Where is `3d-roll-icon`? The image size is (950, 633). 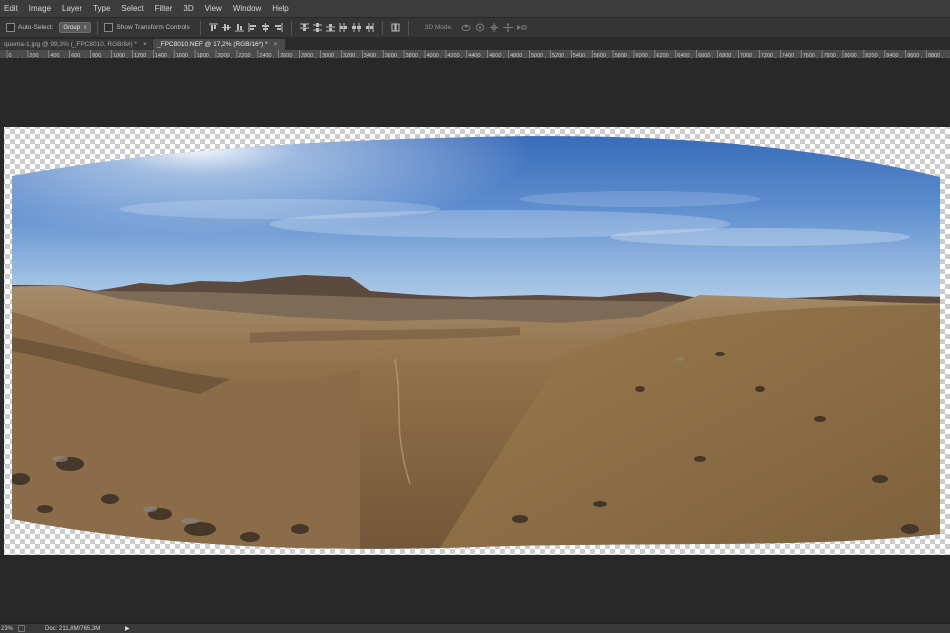
3d-roll-icon is located at coordinates (480, 27).